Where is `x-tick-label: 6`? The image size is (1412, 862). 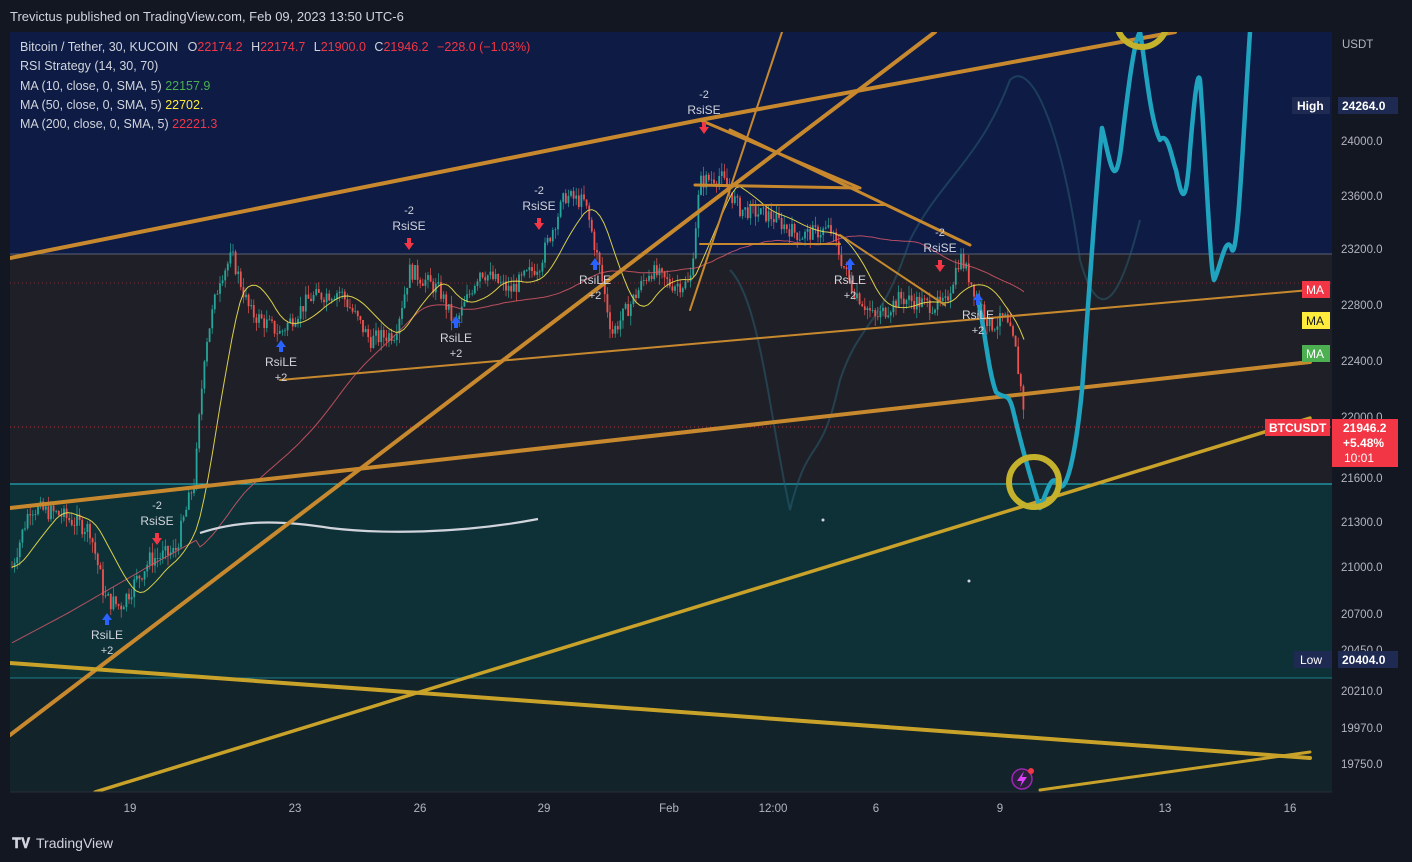
x-tick-label: 6 is located at coordinates (876, 809).